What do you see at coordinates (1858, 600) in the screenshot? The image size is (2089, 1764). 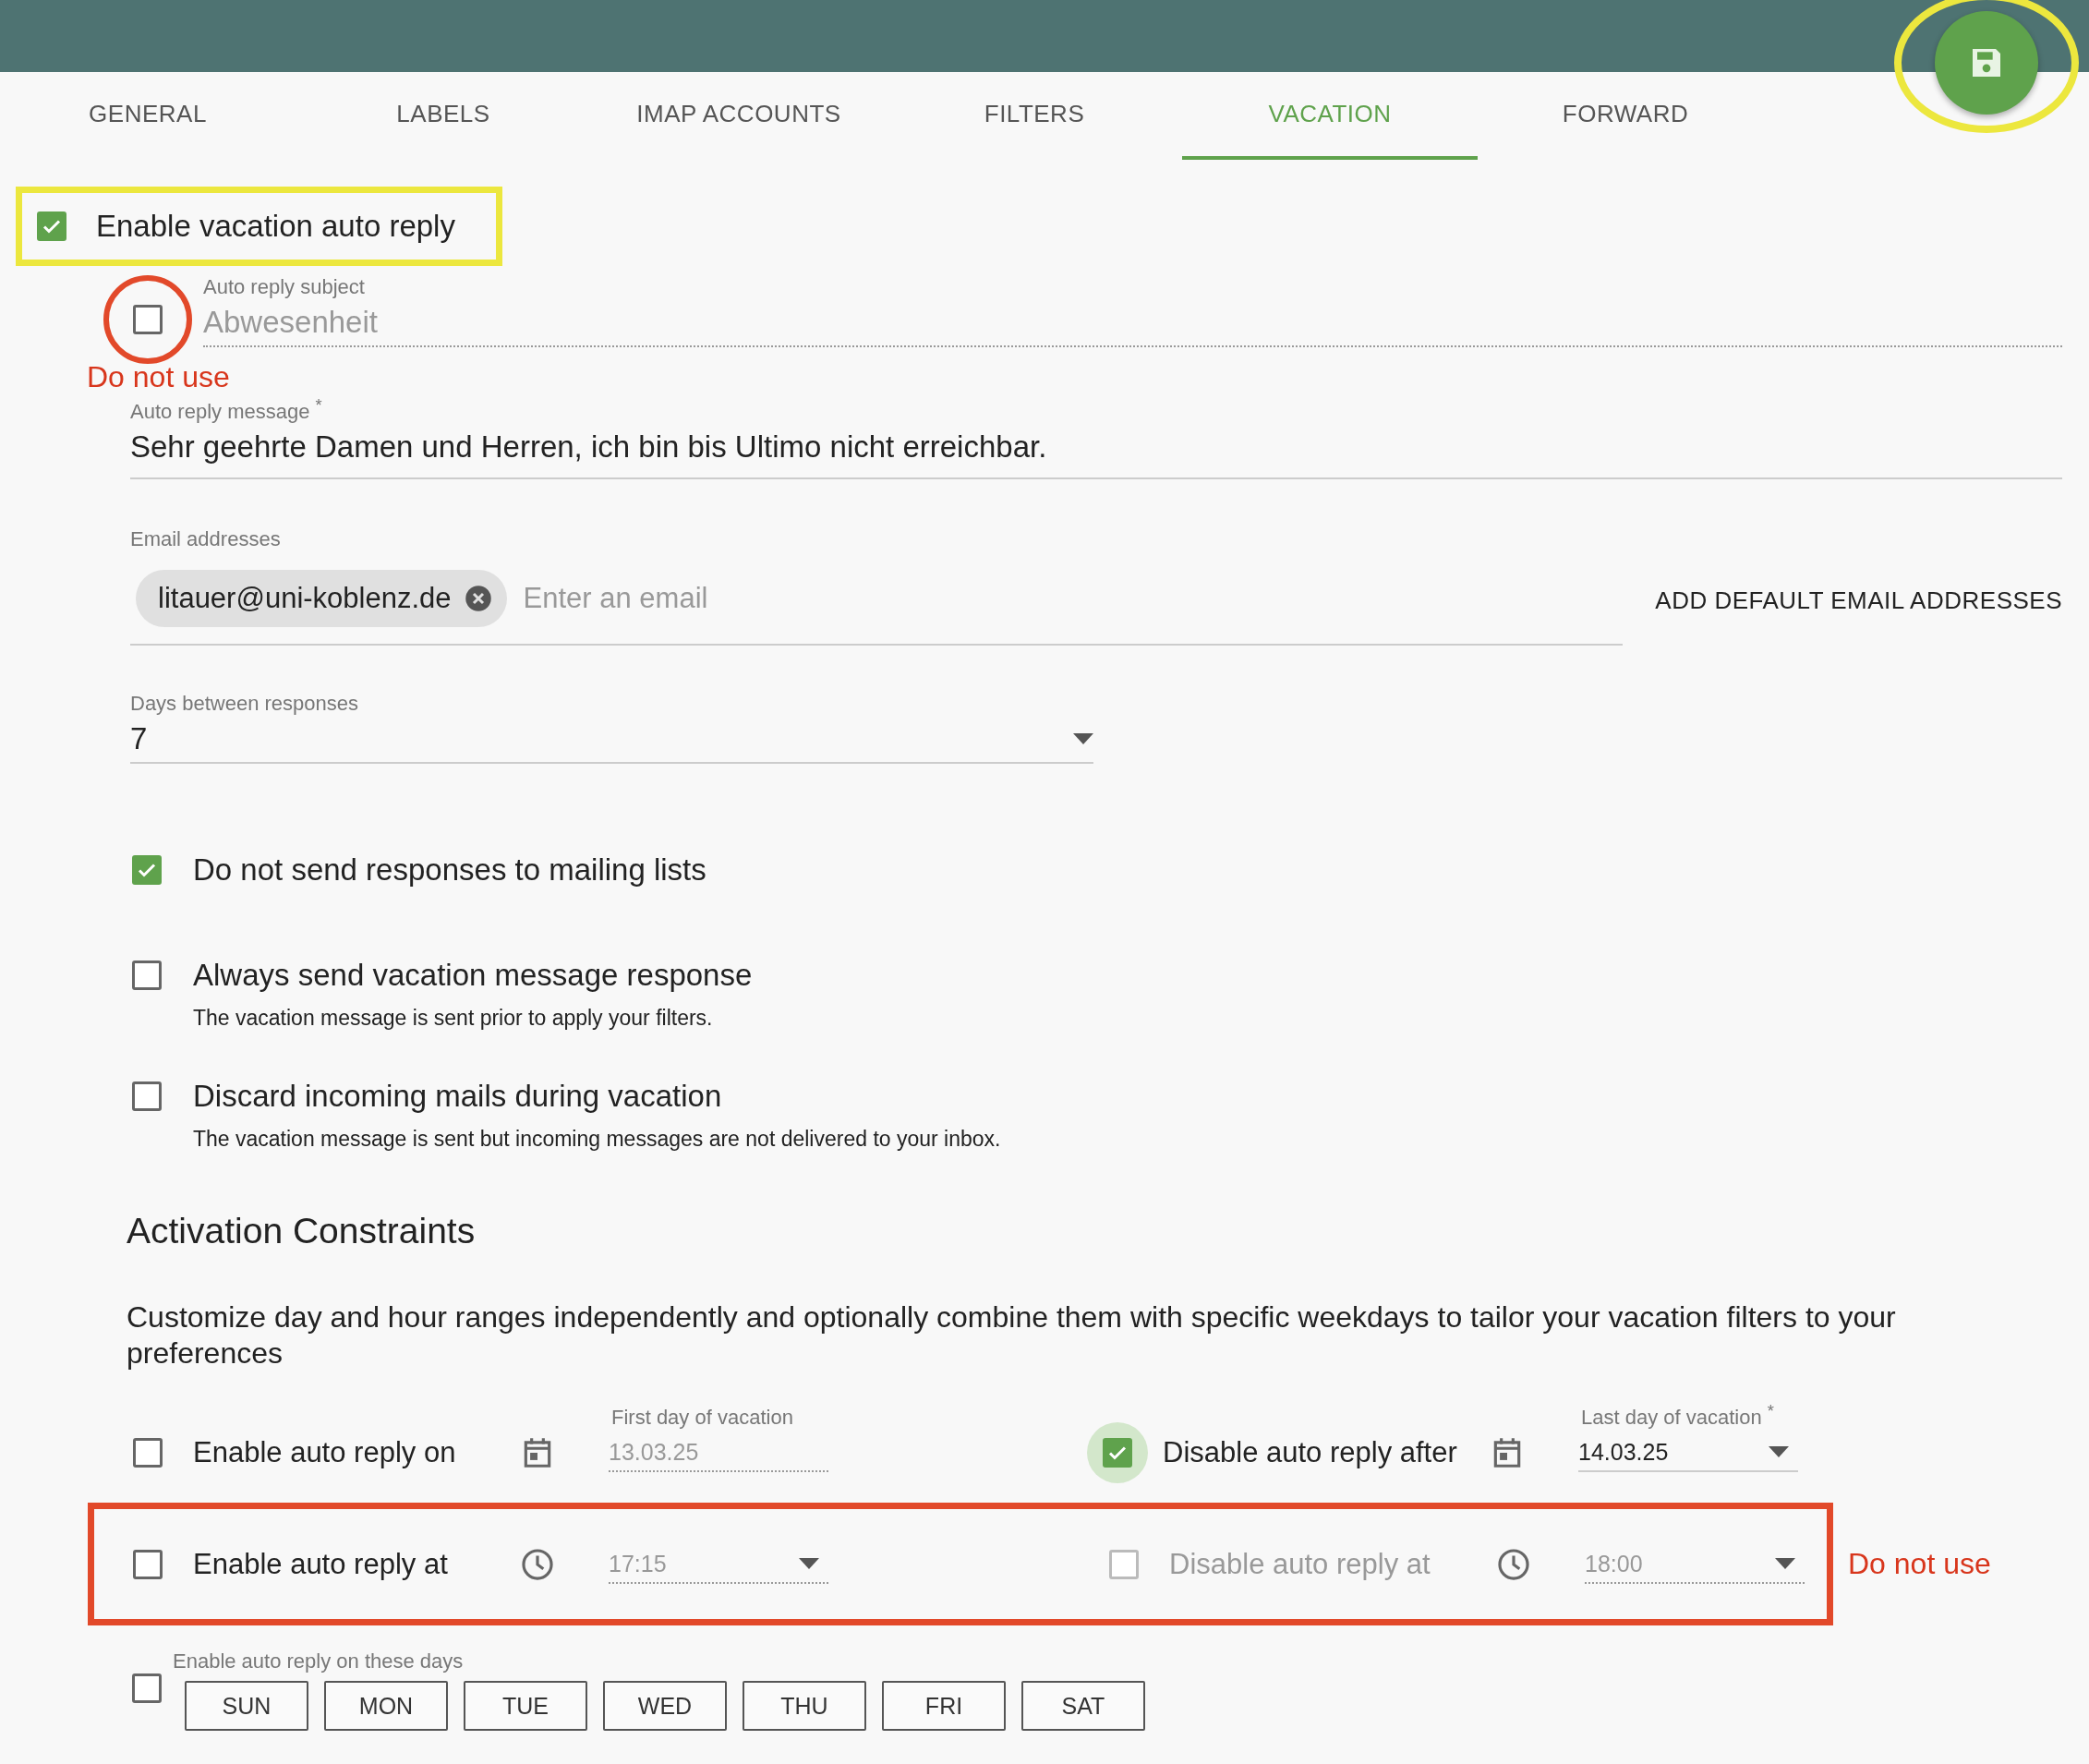 I see `add-default-emails-button: ADD DEFAULT EMAIL ADDRESSES` at bounding box center [1858, 600].